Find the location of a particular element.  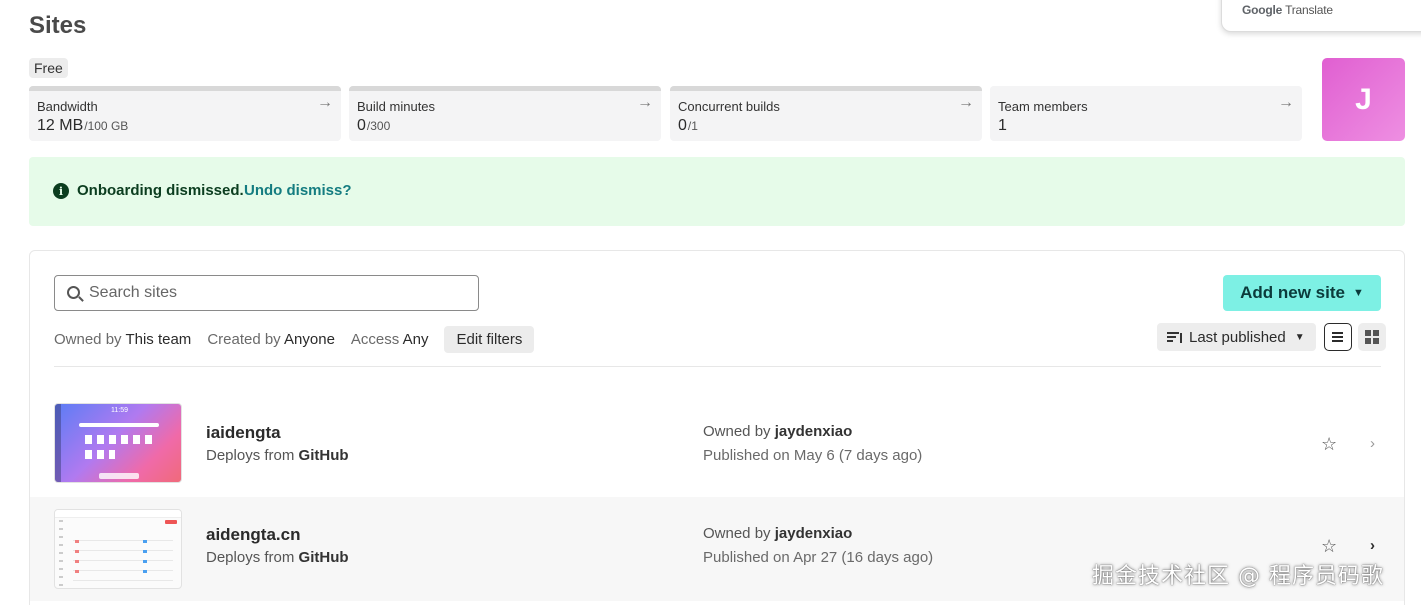

site-published-date: Published on May 6 (7 days ago) is located at coordinates (813, 455).